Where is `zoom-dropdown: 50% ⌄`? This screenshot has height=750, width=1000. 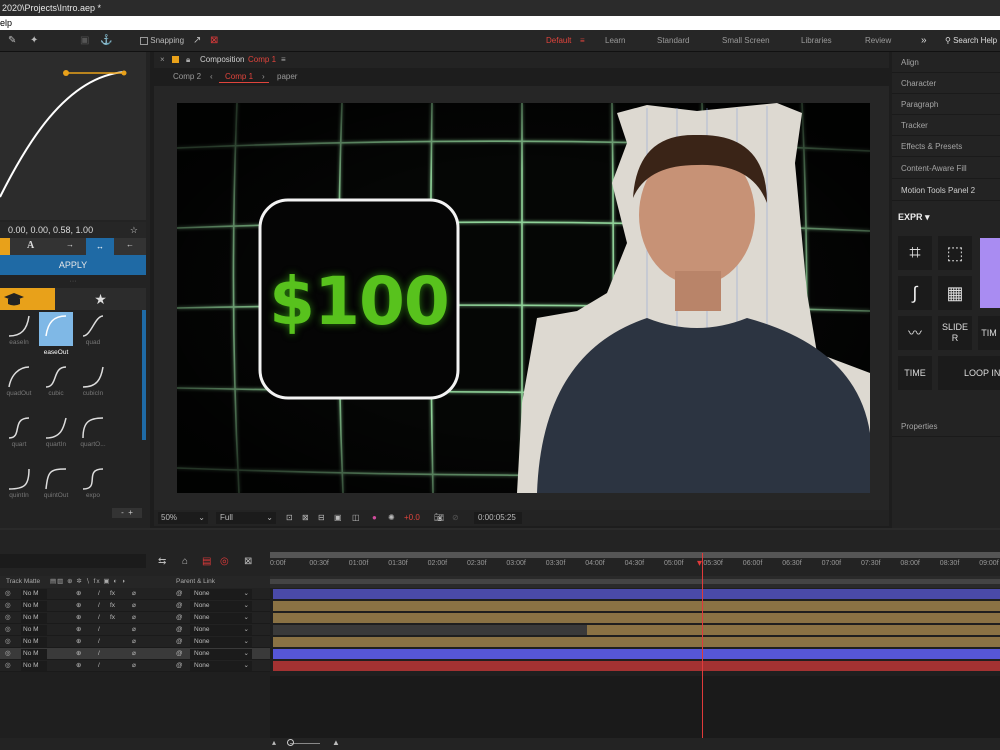
zoom-dropdown: 50% ⌄ is located at coordinates (183, 518).